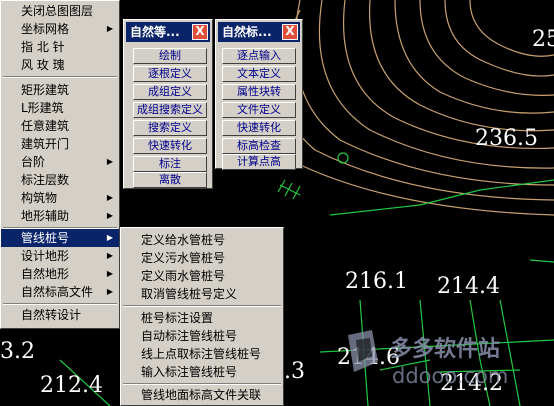 This screenshot has height=406, width=554. I want to click on submenu-item: 定义污水管桩号, so click(202, 258).